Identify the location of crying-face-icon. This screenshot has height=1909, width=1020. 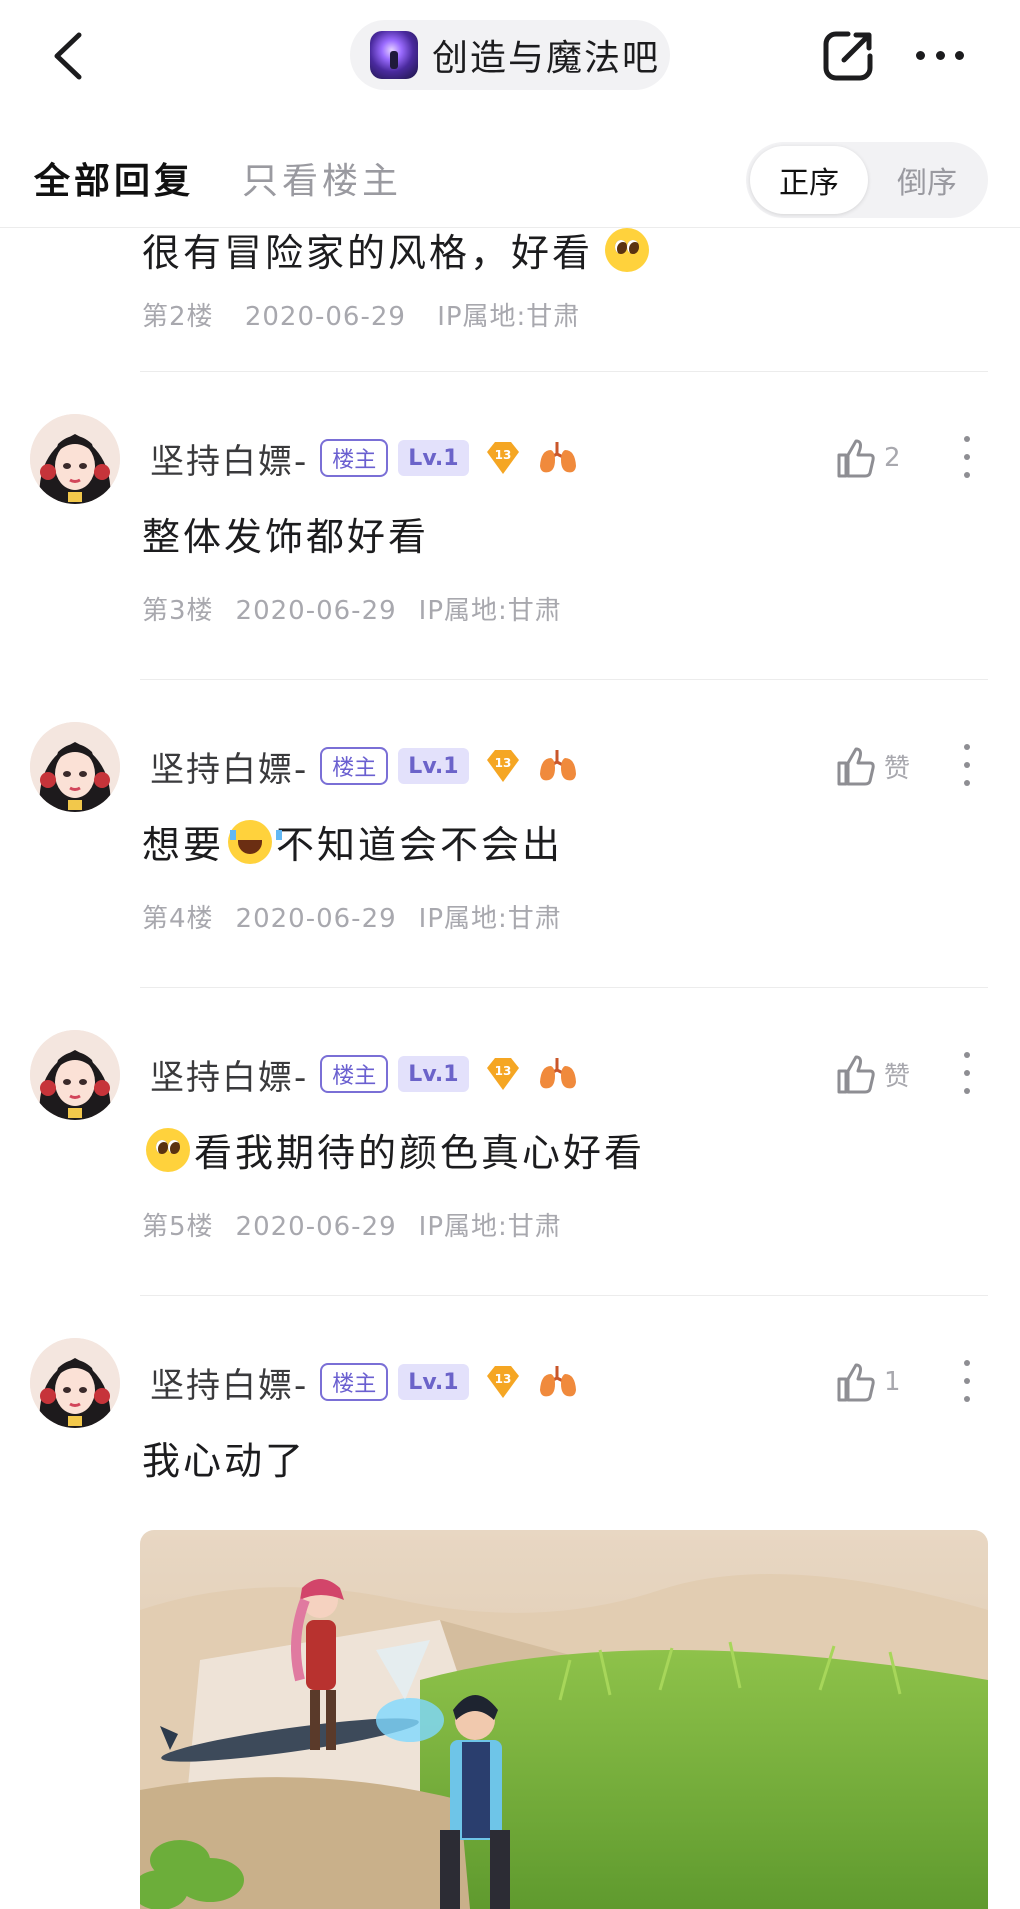
(255, 841).